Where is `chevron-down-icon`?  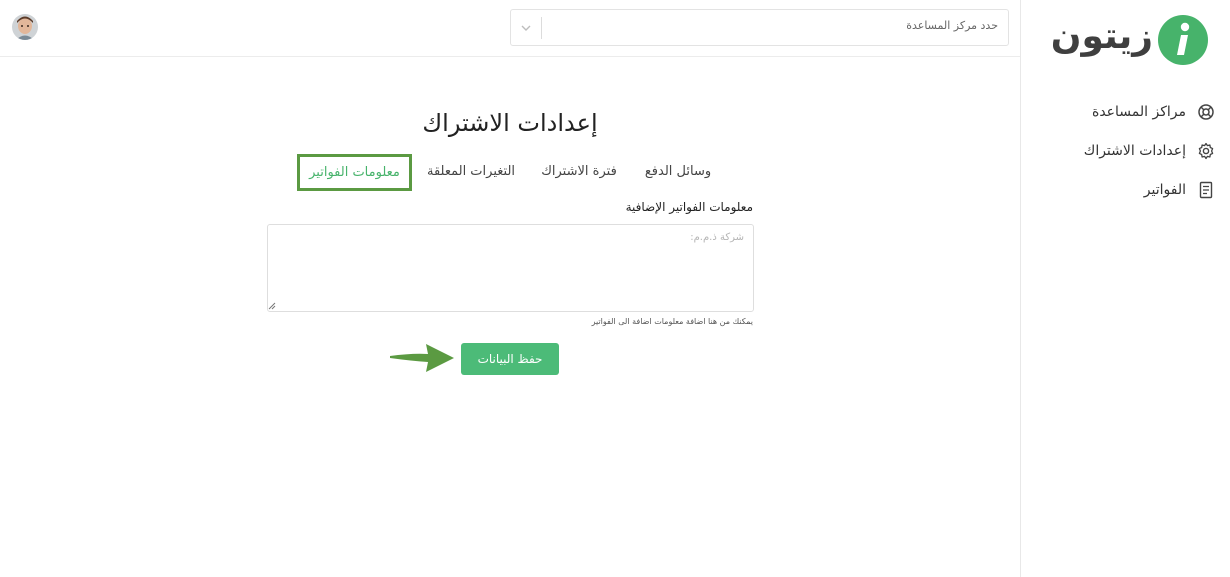 chevron-down-icon is located at coordinates (526, 28).